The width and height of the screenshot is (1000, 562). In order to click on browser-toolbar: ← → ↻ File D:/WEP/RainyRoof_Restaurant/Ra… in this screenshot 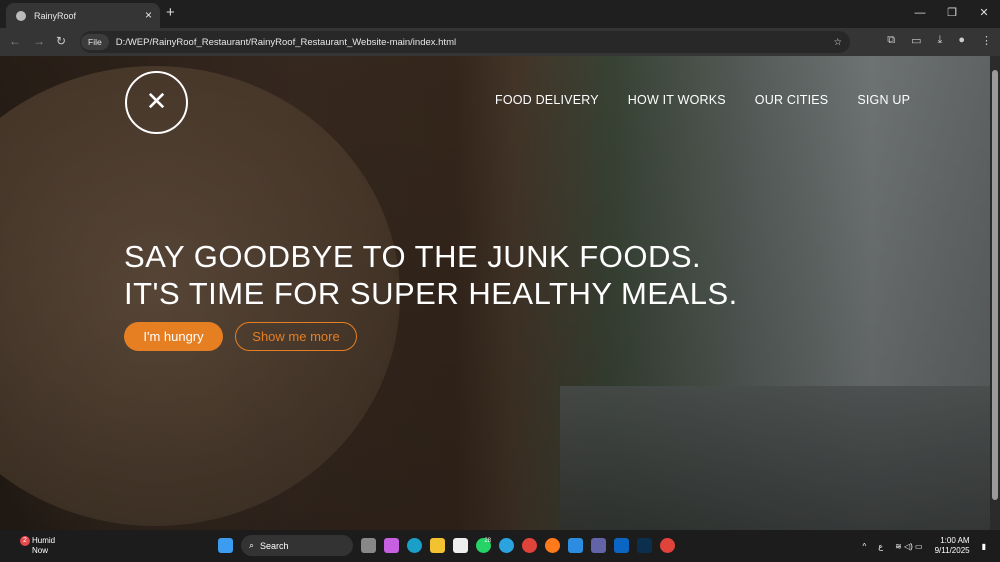, I will do `click(500, 42)`.